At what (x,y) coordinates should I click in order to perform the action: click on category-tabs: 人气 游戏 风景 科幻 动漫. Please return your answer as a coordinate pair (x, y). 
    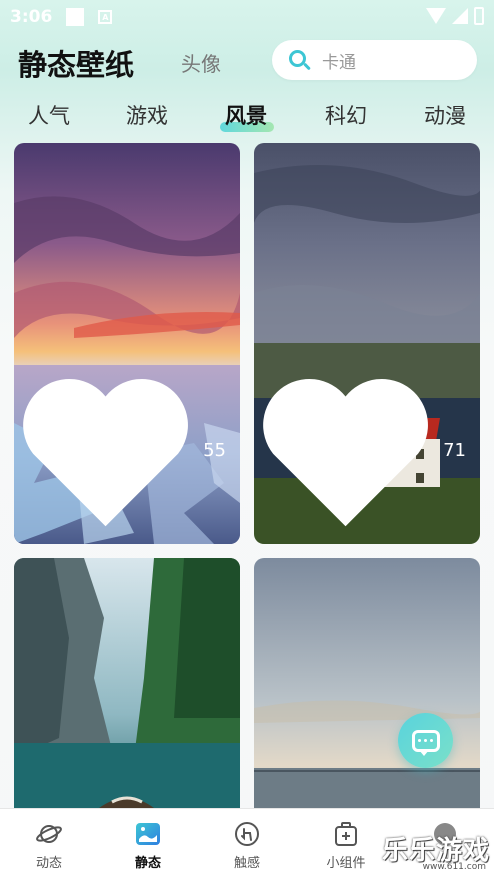
    Looking at the image, I should click on (247, 117).